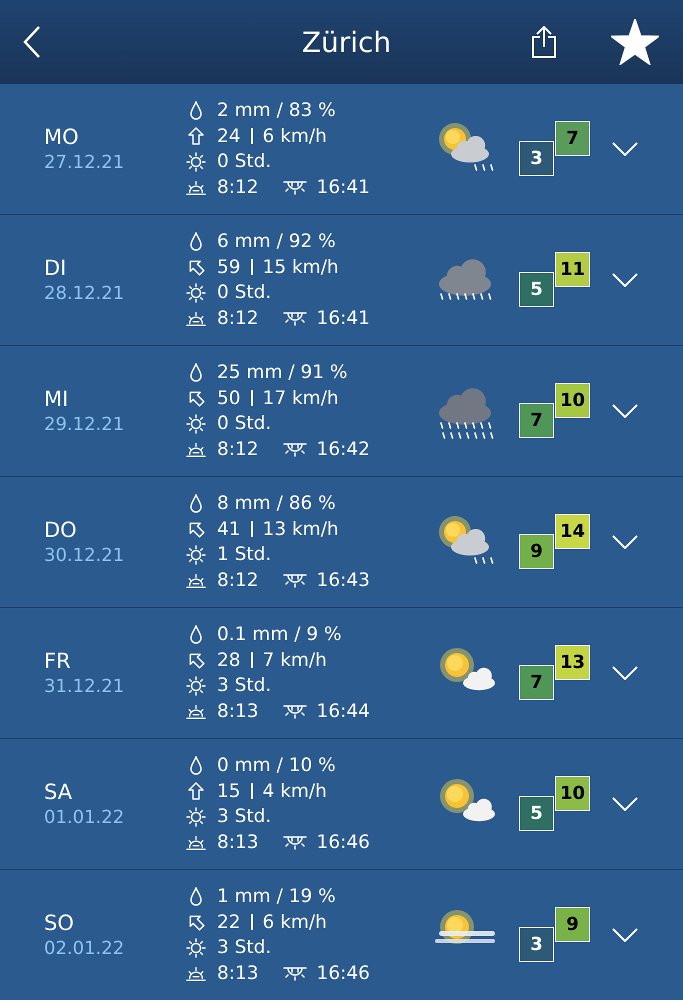 The image size is (683, 1000). I want to click on wind-speed-text: 15 km/h, so click(300, 267).